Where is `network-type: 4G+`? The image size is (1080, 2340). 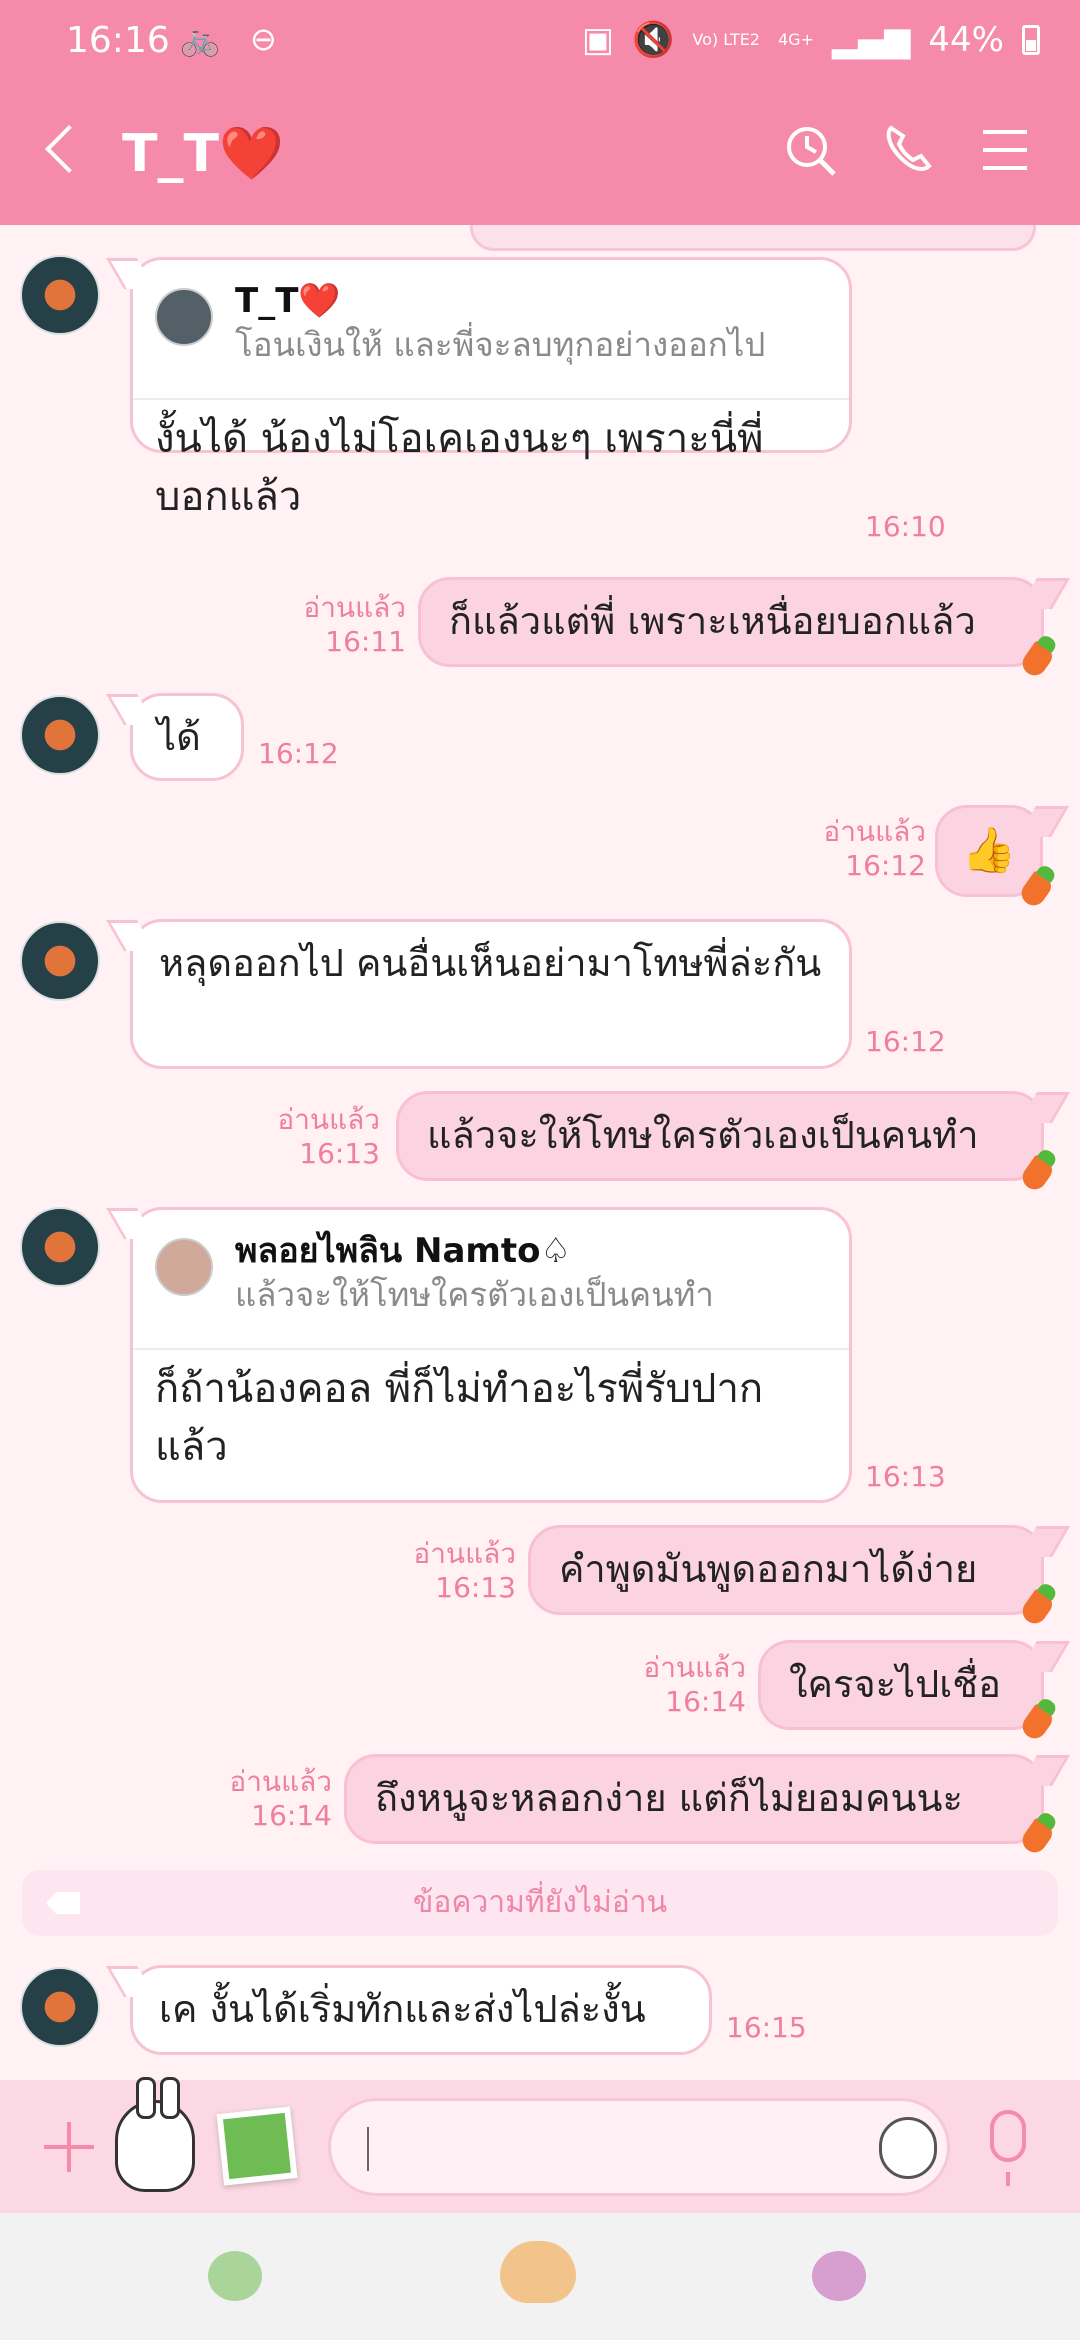 network-type: 4G+ is located at coordinates (795, 39).